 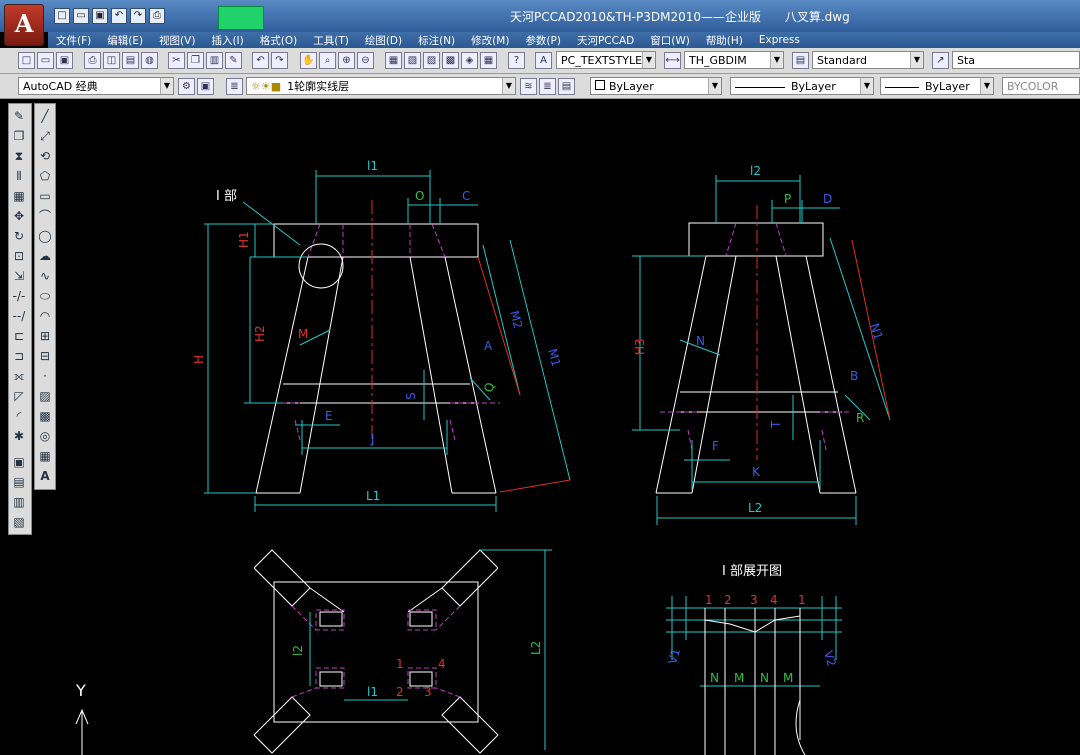 What do you see at coordinates (278, 40) in the screenshot?
I see `menu-format: 格式(O)` at bounding box center [278, 40].